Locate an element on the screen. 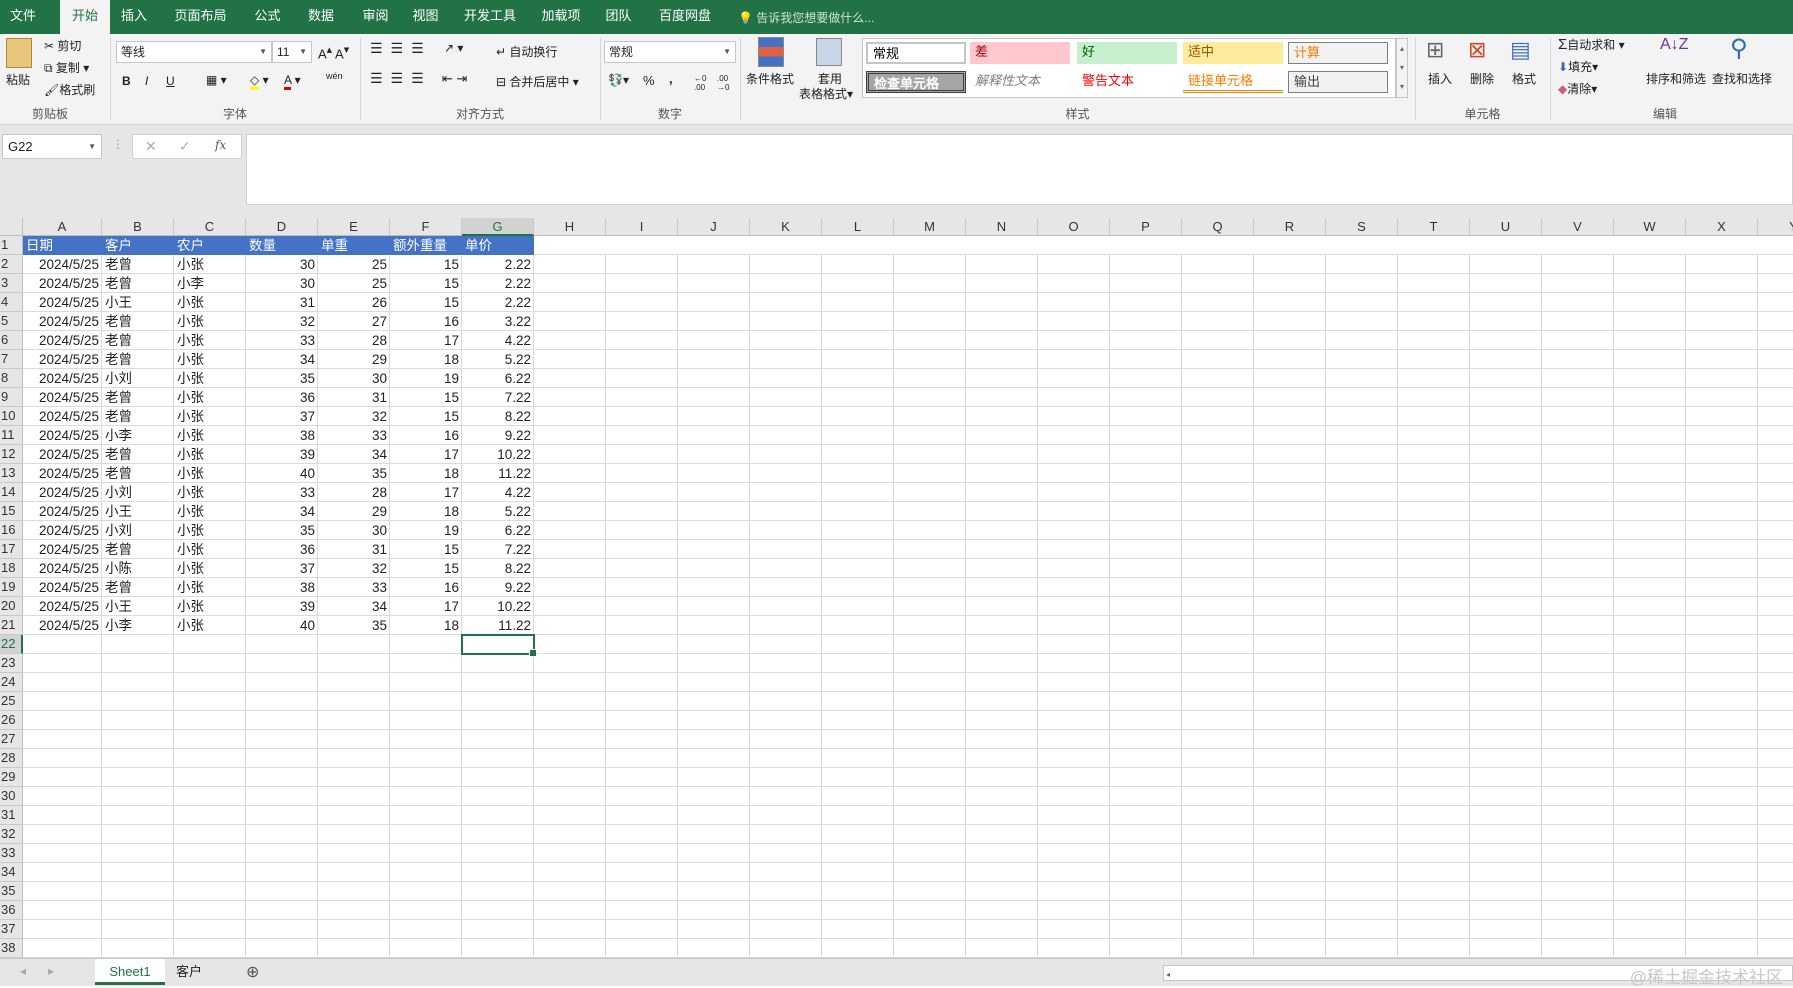  cell-G2: 2.22 is located at coordinates (498, 264).